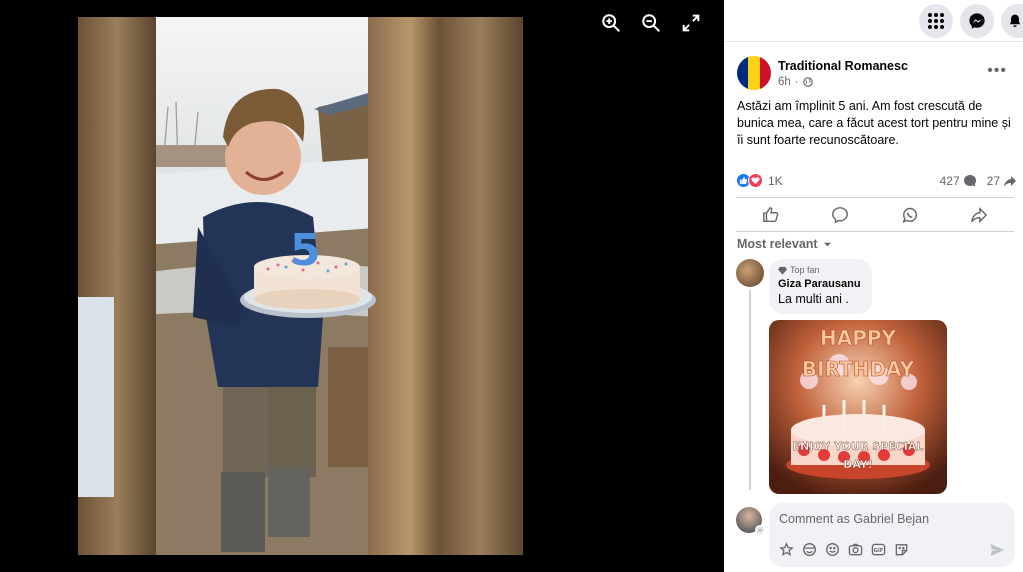 The image size is (1023, 572). What do you see at coordinates (858, 338) in the screenshot?
I see `gif-line-1: HAPPY` at bounding box center [858, 338].